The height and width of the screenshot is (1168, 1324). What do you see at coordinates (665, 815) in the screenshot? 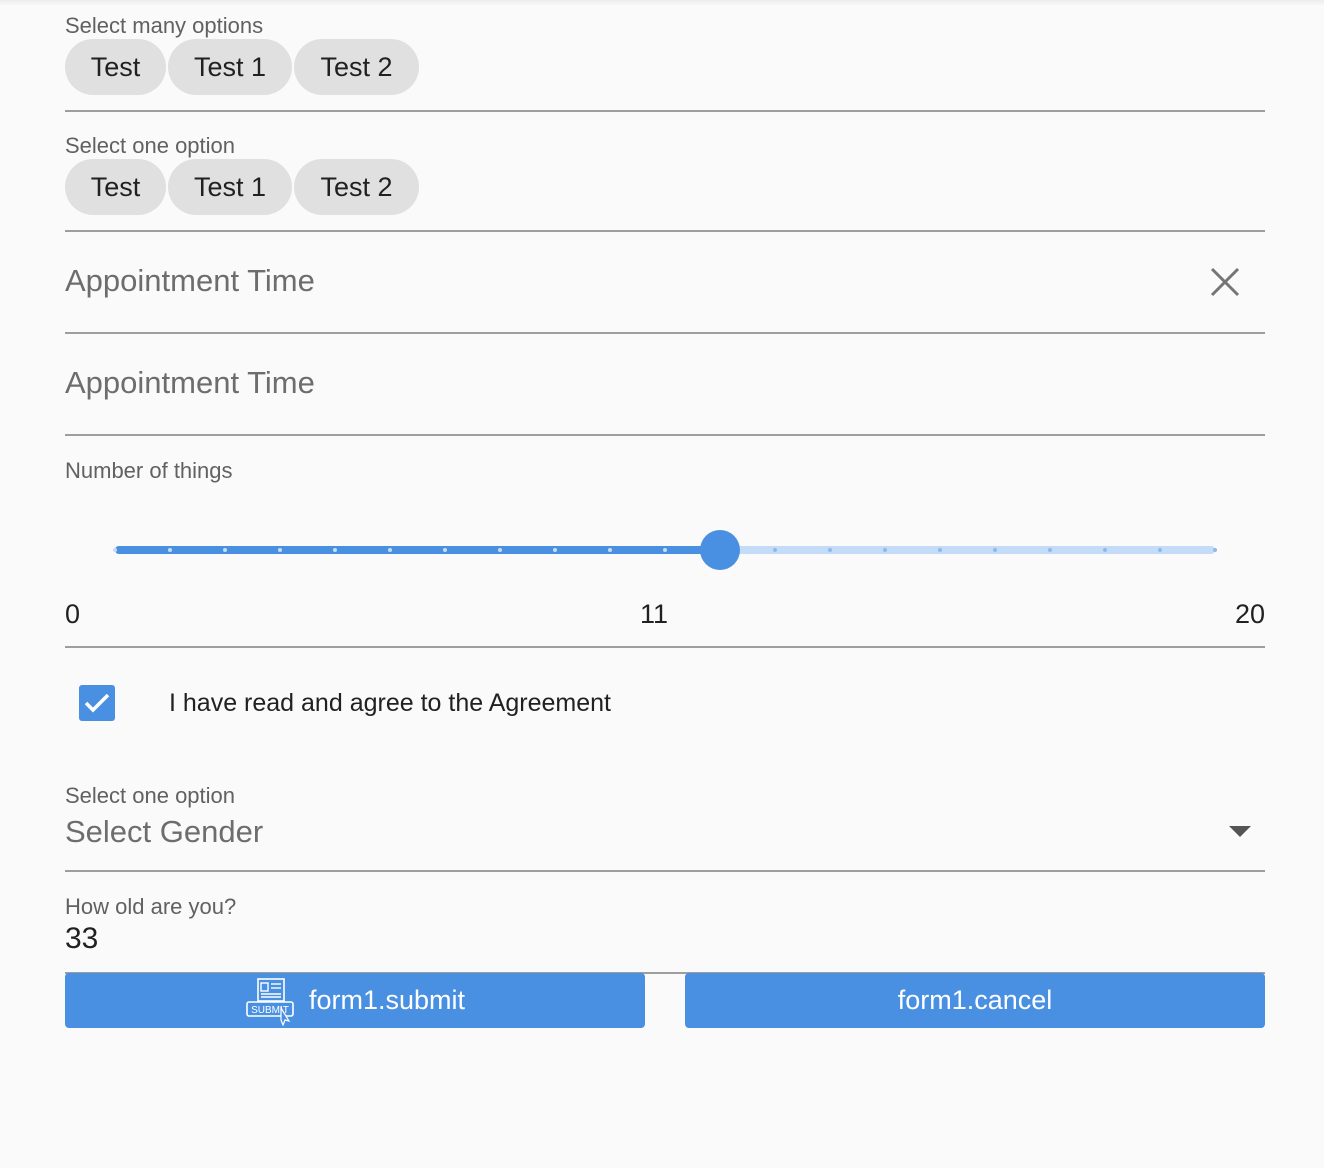
I see `gender-dropdown: Select one option Select Gender` at bounding box center [665, 815].